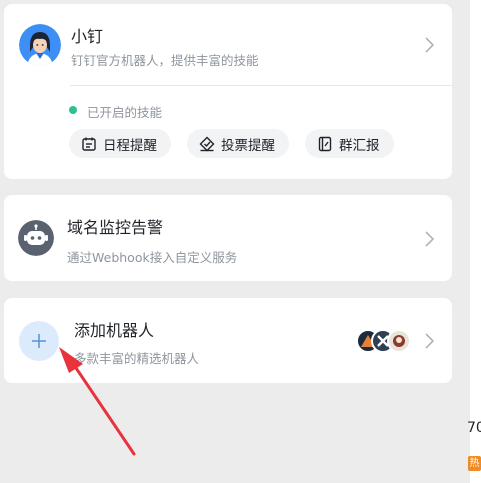 This screenshot has width=481, height=483. Describe the element at coordinates (39, 341) in the screenshot. I see `plus-icon` at that location.